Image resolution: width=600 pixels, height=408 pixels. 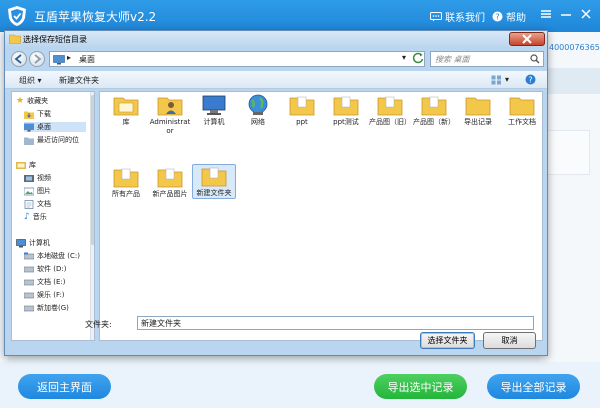 What do you see at coordinates (535, 59) in the screenshot?
I see `search-icon` at bounding box center [535, 59].